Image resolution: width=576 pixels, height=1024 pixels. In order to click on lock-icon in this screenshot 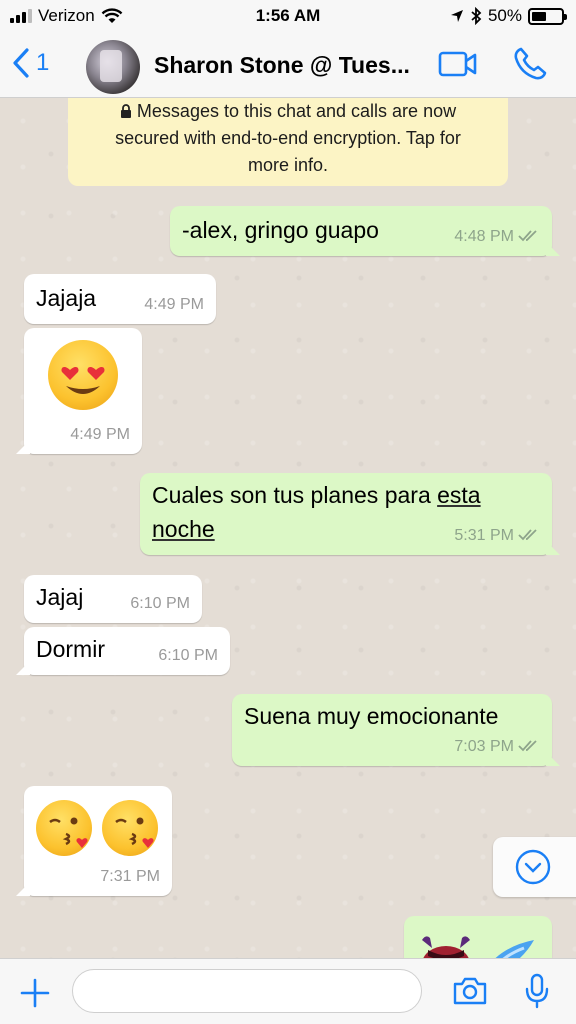, I will do `click(125, 111)`.